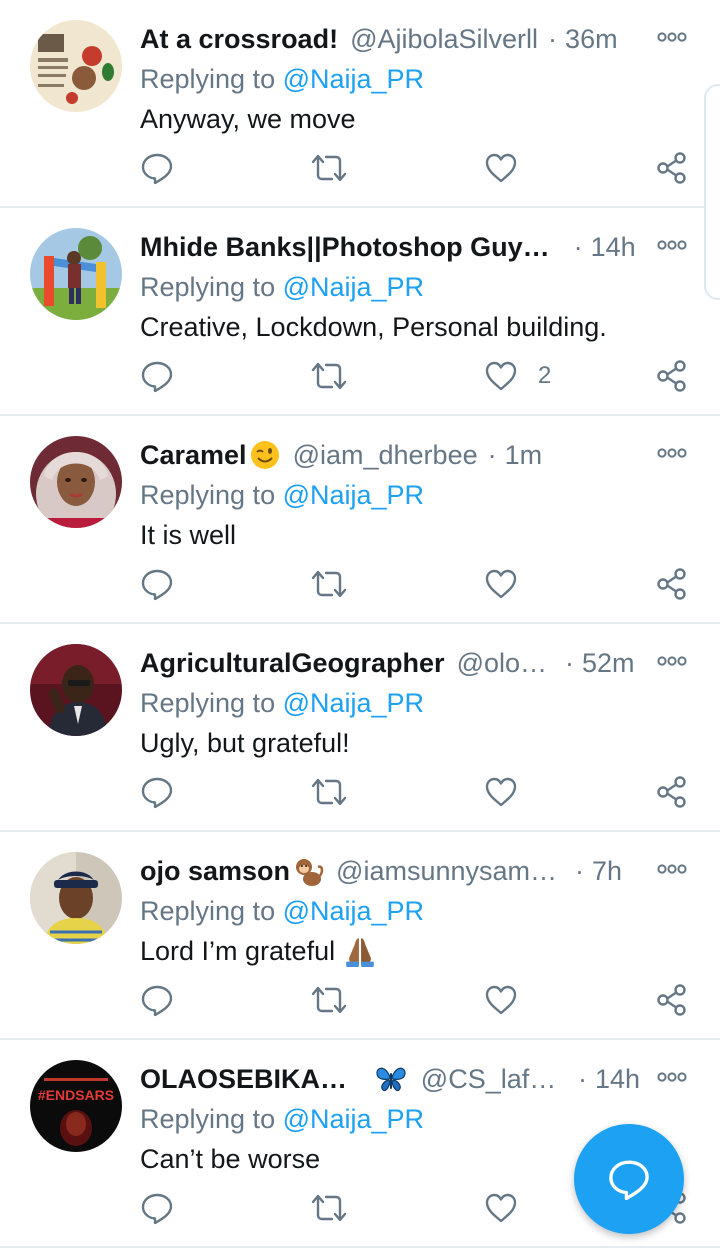 The width and height of the screenshot is (720, 1250). I want to click on tweet-text: Lord I’m grateful, so click(258, 951).